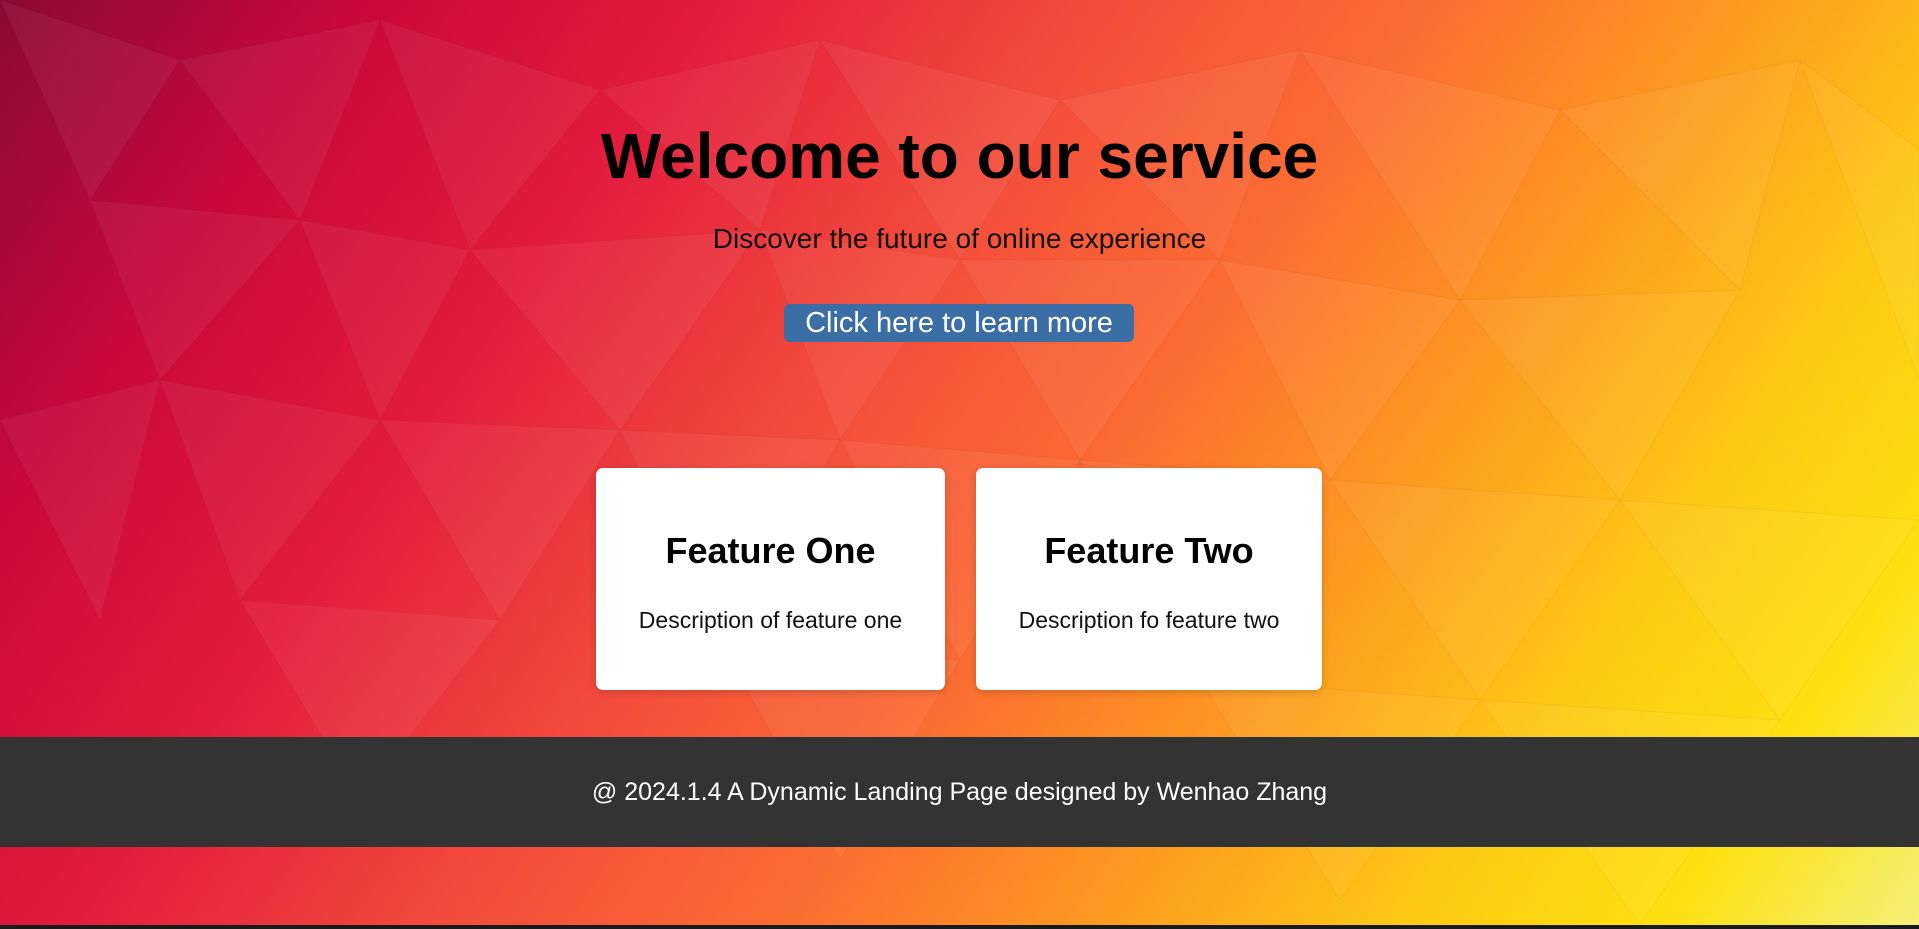  What do you see at coordinates (1149, 579) in the screenshot?
I see `feature-card-two: Feature Two Description fo feature two` at bounding box center [1149, 579].